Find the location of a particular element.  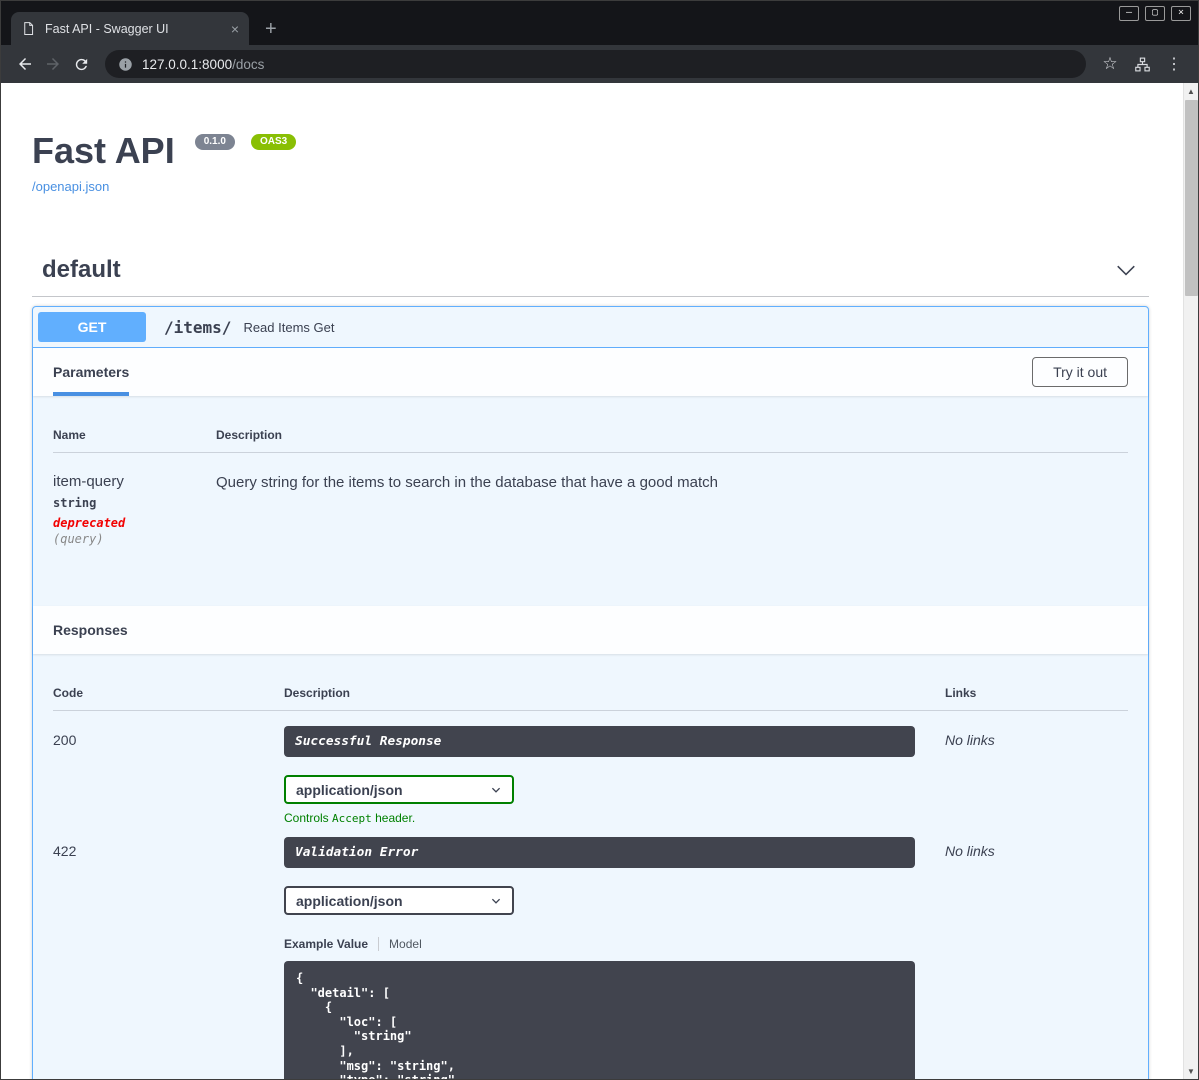

close-button: × is located at coordinates (1181, 13).